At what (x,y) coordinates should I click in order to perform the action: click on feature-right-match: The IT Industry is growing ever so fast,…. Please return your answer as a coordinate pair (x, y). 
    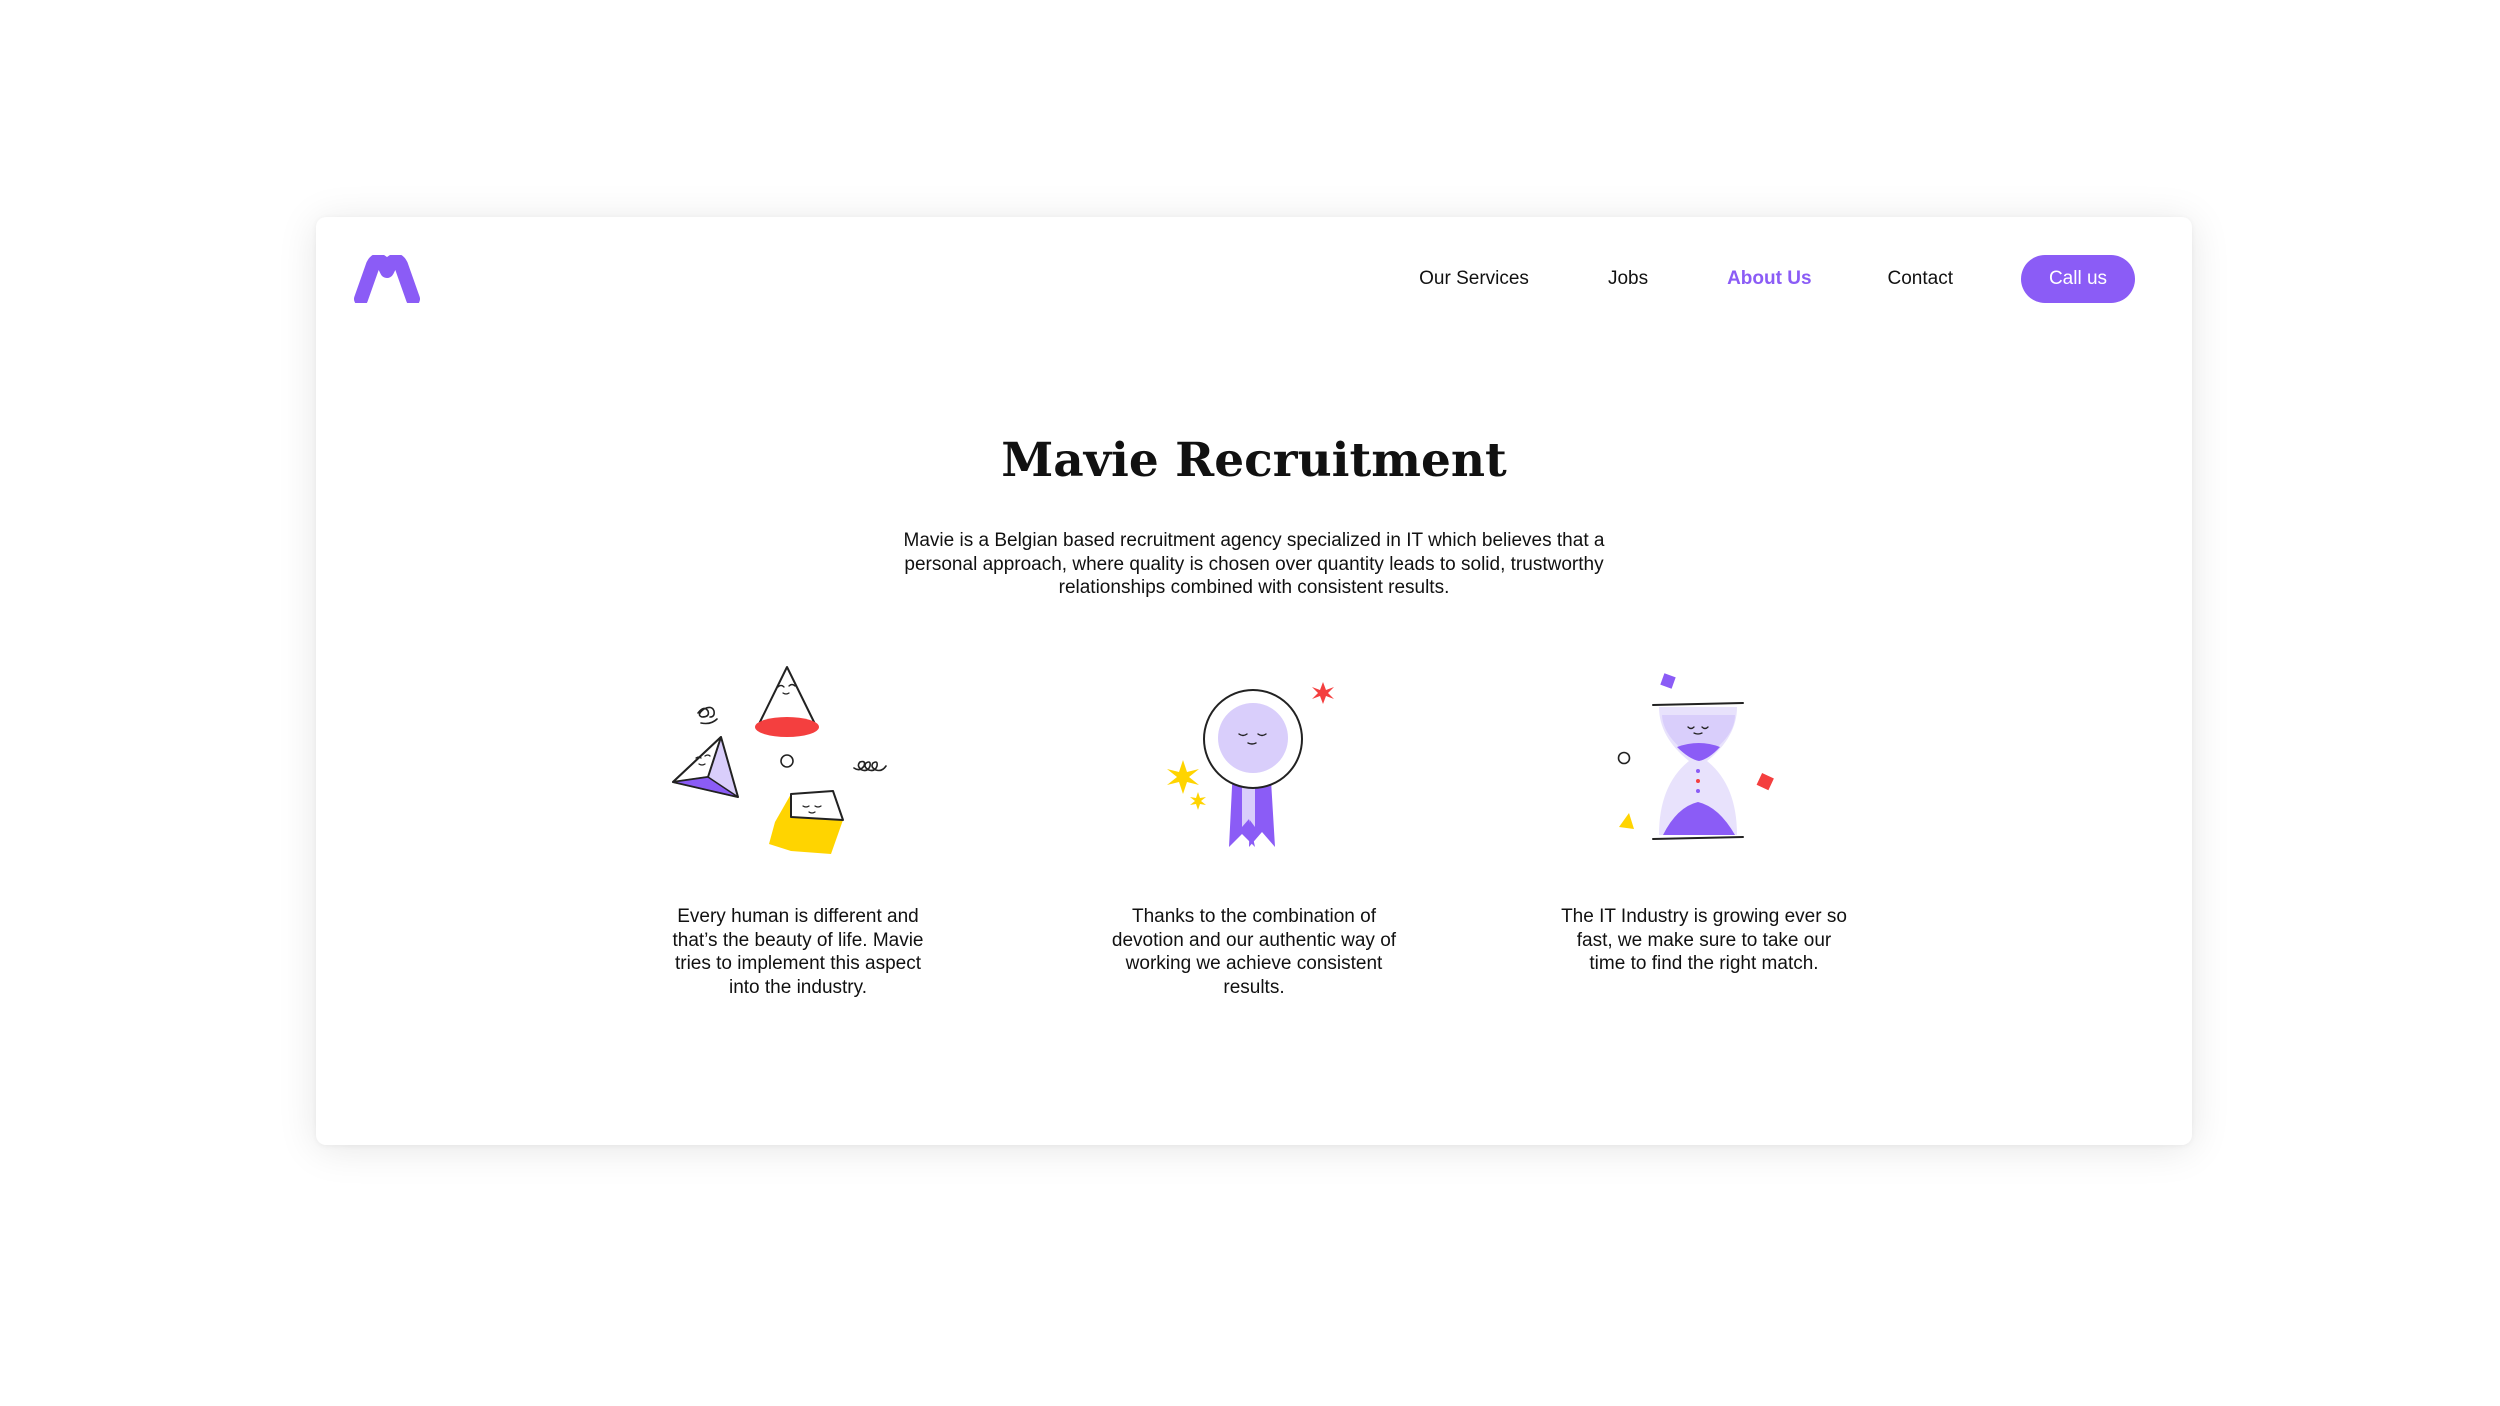
    Looking at the image, I should click on (1704, 816).